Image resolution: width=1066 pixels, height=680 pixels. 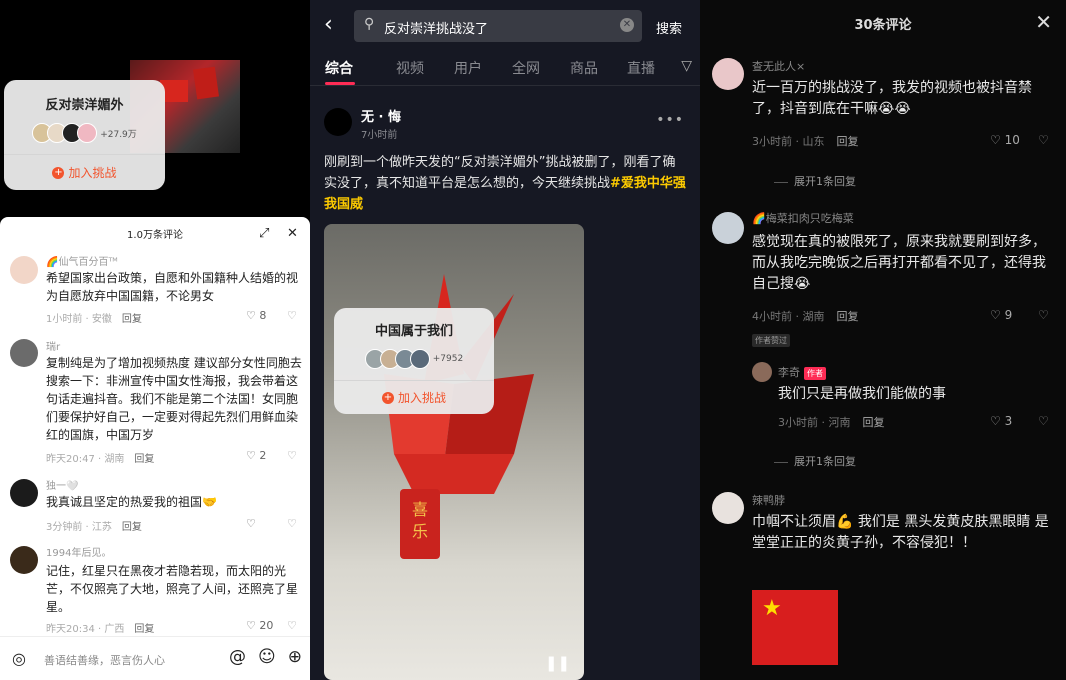 I want to click on join-label: 加入挑战, so click(x=421, y=398).